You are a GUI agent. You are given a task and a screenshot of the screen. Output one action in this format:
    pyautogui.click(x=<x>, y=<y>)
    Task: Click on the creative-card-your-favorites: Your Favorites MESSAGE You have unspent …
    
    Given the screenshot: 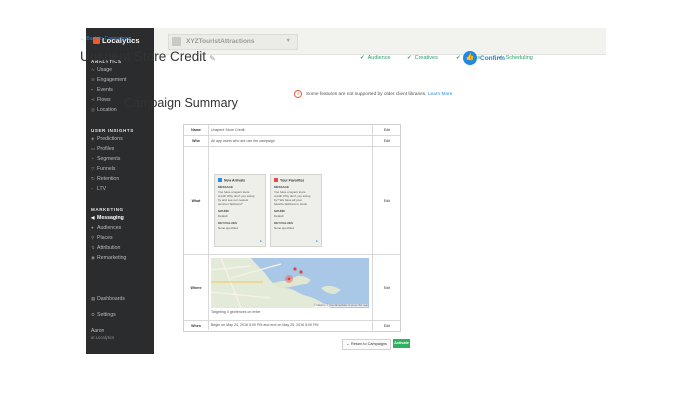 What is the action you would take?
    pyautogui.click(x=296, y=210)
    